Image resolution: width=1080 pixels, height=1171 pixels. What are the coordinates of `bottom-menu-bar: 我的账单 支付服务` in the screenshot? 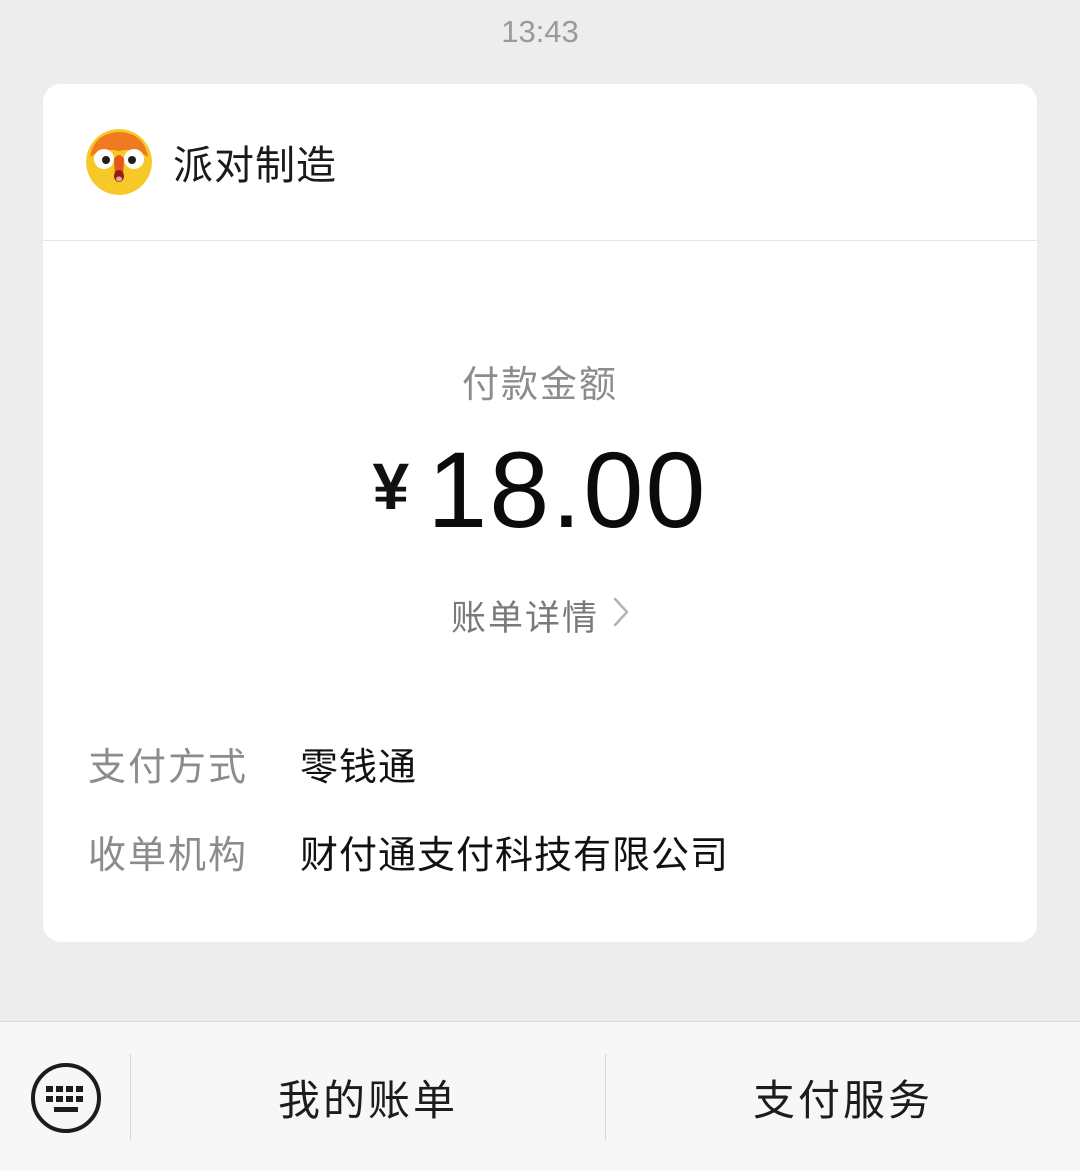 It's located at (540, 1096).